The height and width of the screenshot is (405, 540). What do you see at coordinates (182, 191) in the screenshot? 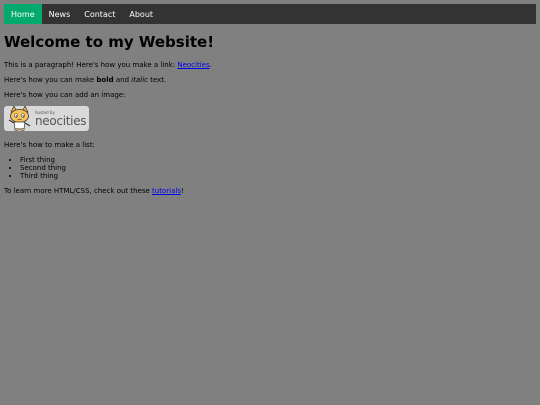
I see `paragraph-text: !` at bounding box center [182, 191].